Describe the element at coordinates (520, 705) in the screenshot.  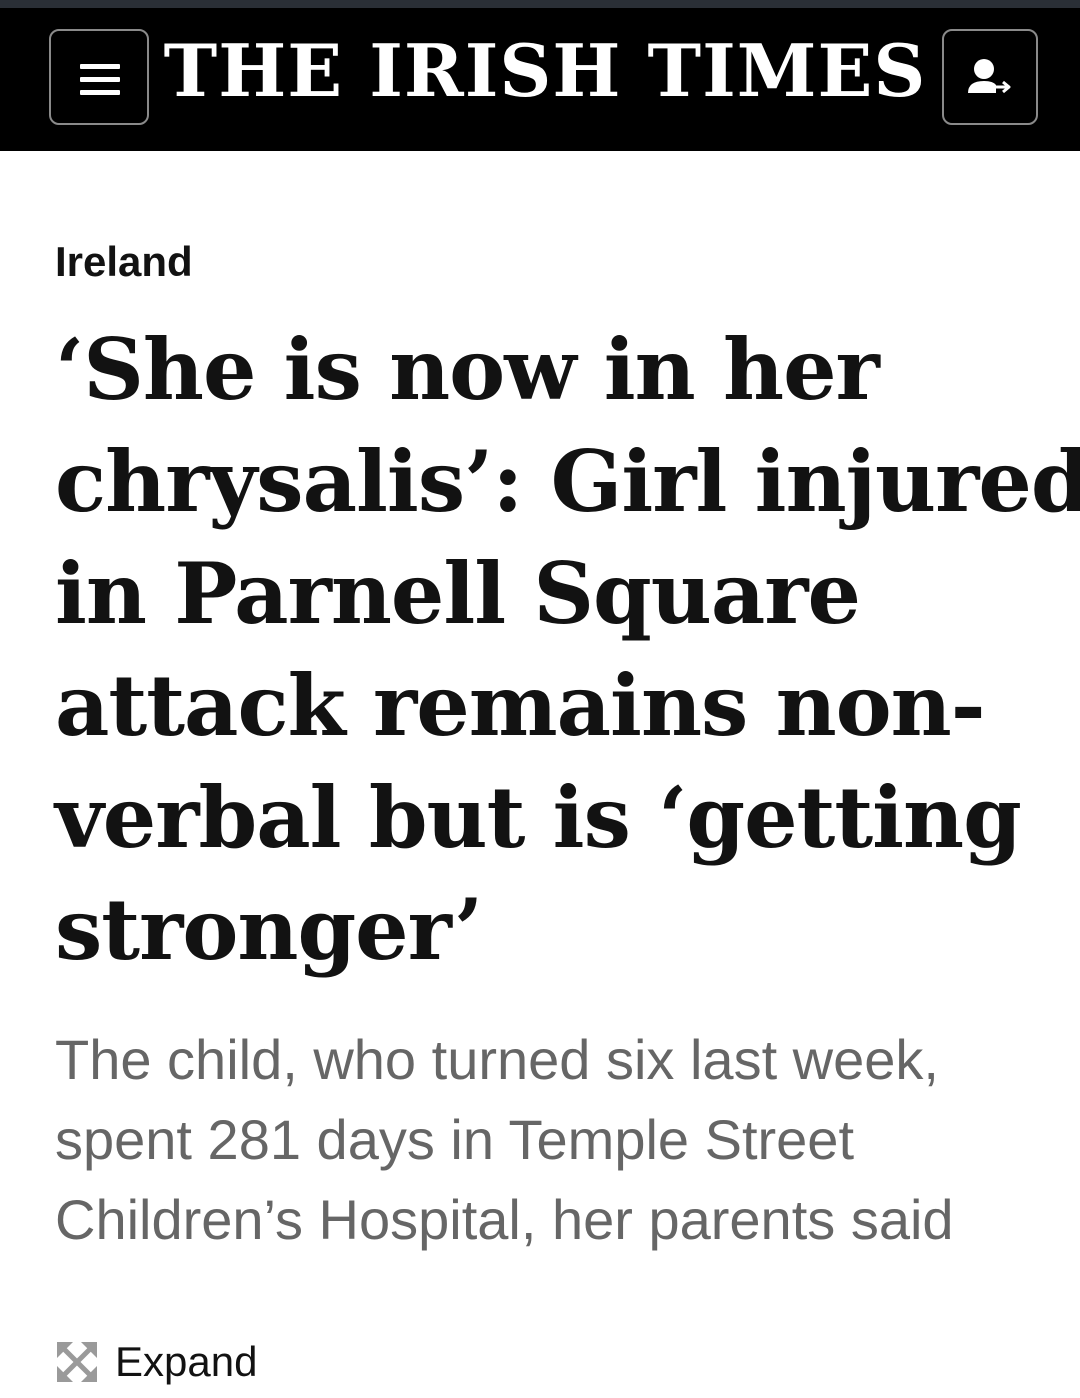
I see `headline-line: attack remains non-` at that location.